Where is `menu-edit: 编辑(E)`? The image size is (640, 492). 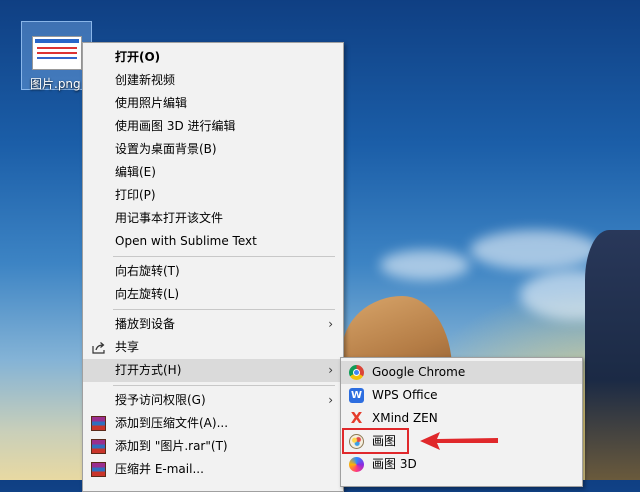
menu-edit: 编辑(E) is located at coordinates (213, 172).